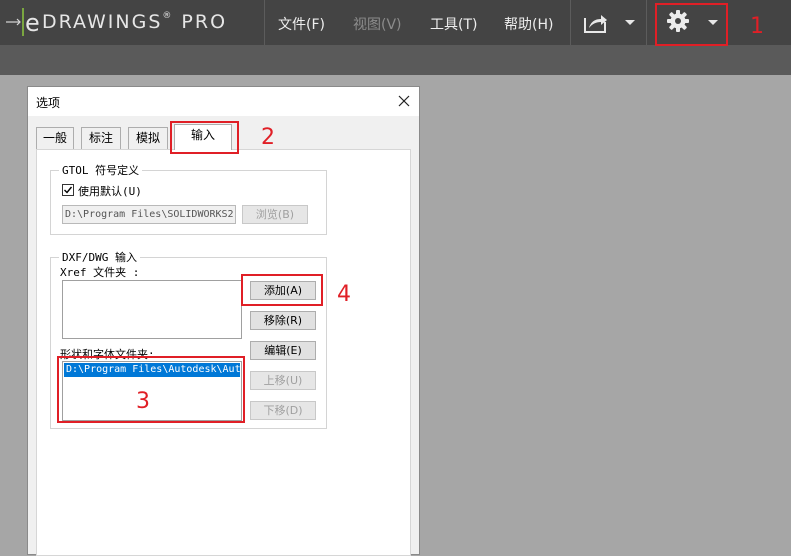 This screenshot has height=556, width=791. What do you see at coordinates (23, 22) in the screenshot?
I see `edrawings-logo-icon: e` at bounding box center [23, 22].